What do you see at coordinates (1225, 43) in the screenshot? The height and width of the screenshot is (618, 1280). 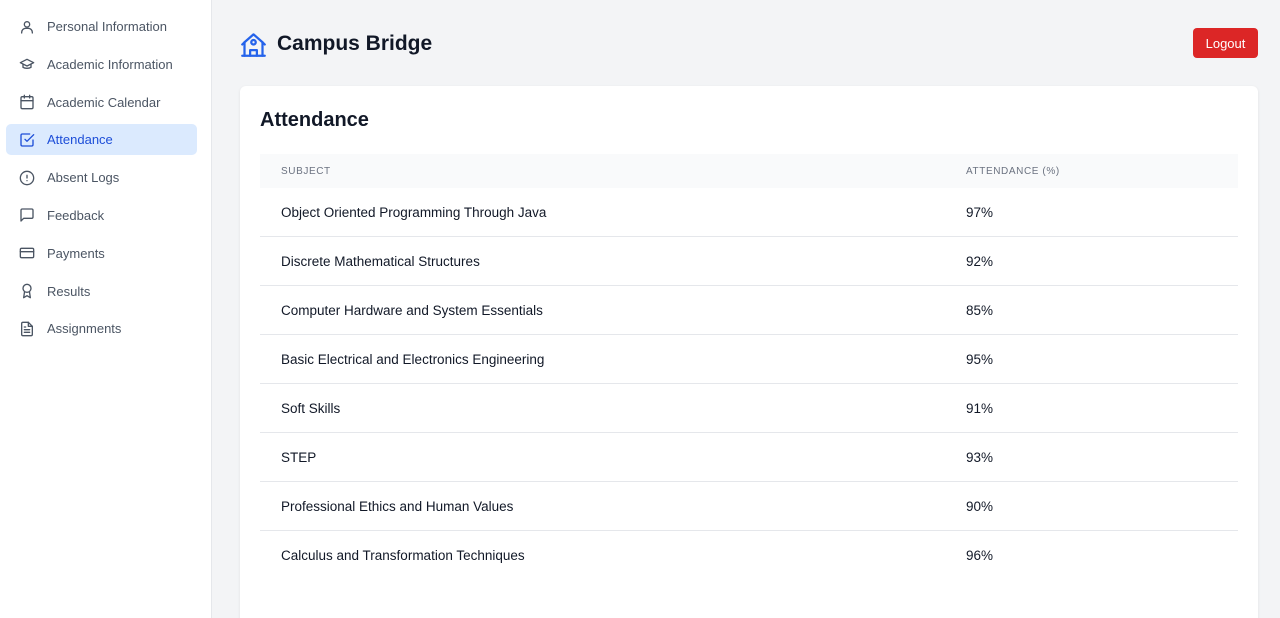 I see `logout-button: Logout` at bounding box center [1225, 43].